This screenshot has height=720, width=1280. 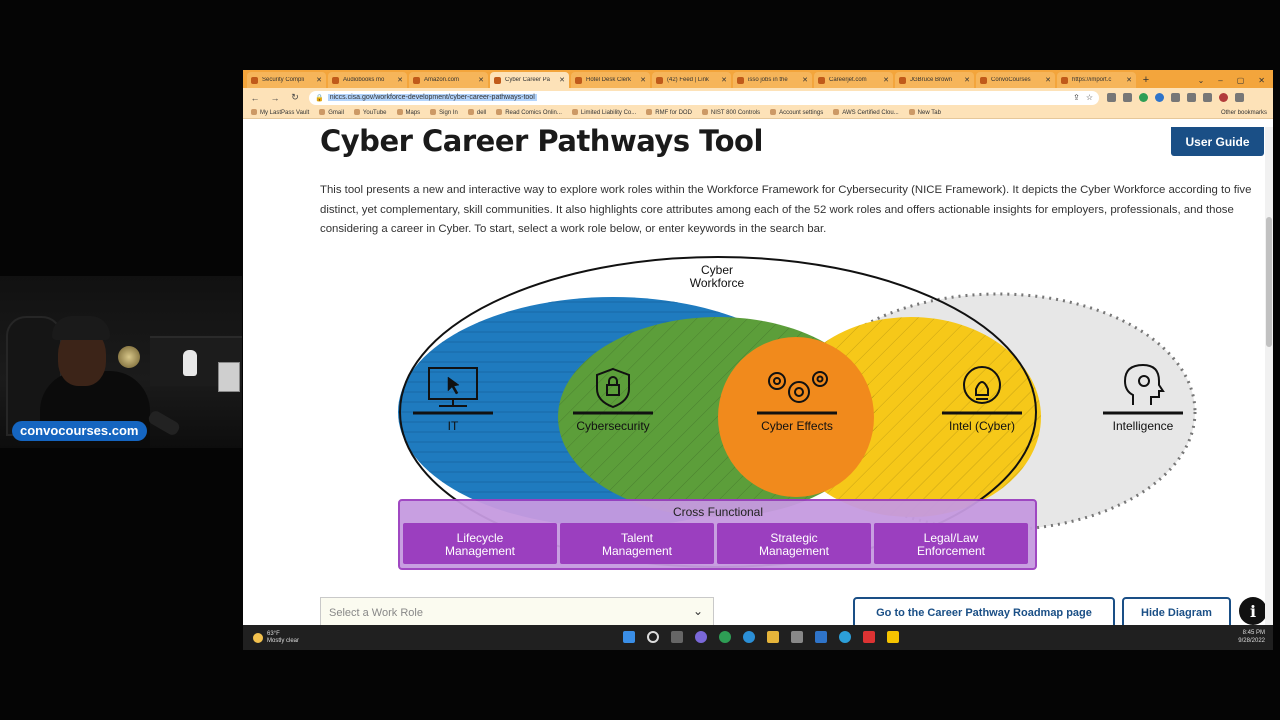 I want to click on bookmark-item: dell, so click(x=477, y=112).